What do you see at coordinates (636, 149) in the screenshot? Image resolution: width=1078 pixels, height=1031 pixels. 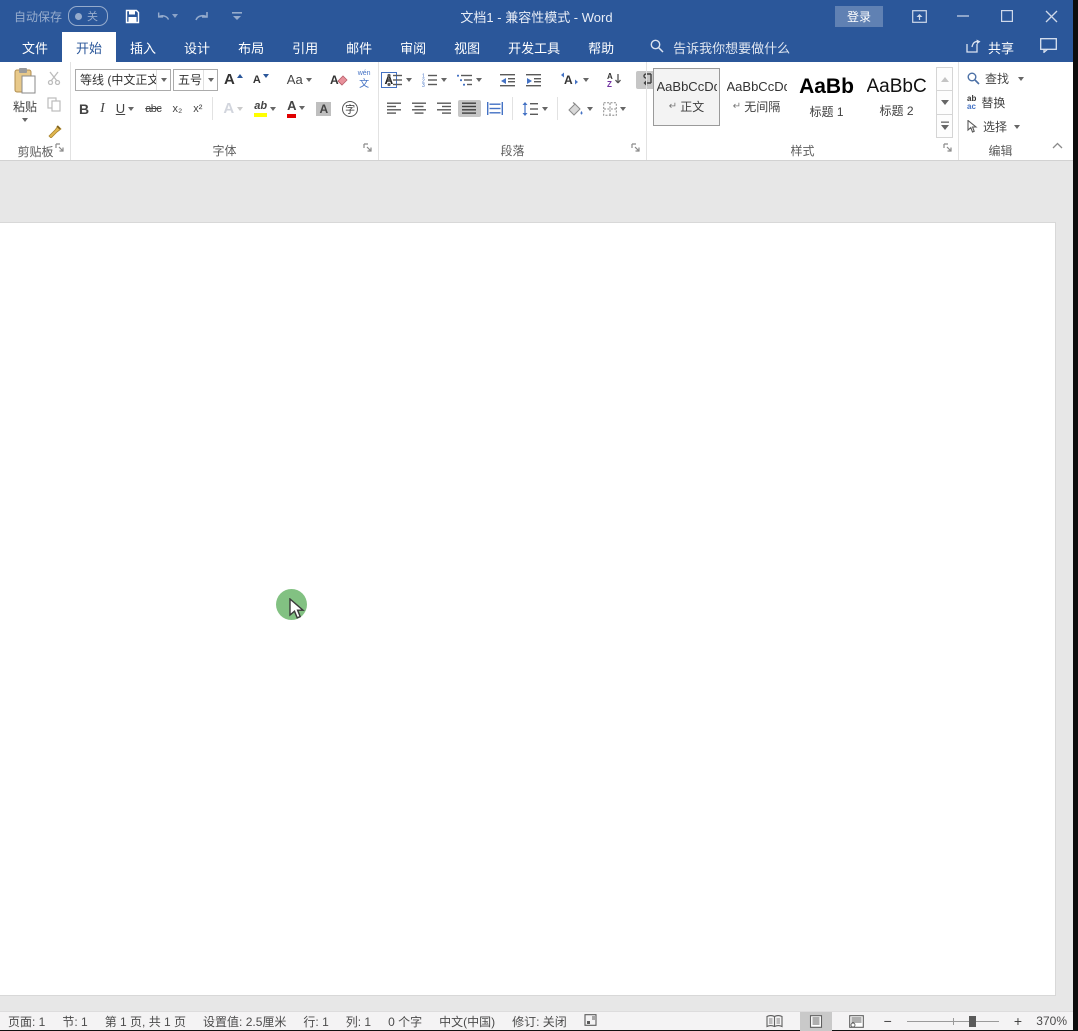 I see `paragraph-dialog-launcher-icon` at bounding box center [636, 149].